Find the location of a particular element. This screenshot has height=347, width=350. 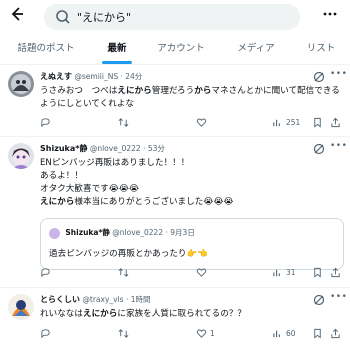

display-name: えぬえす is located at coordinates (56, 76).